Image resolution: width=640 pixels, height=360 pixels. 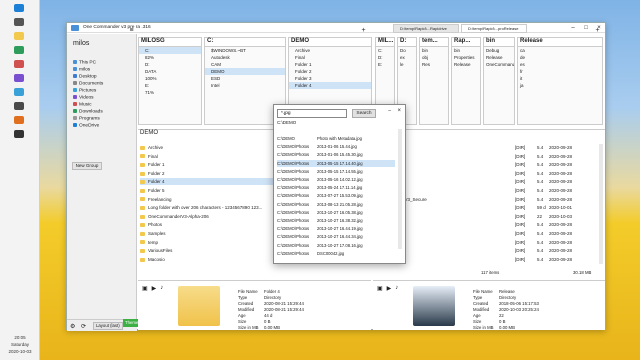 What do you see at coordinates (560, 71) in the screenshot?
I see `column-row: fr` at bounding box center [560, 71].